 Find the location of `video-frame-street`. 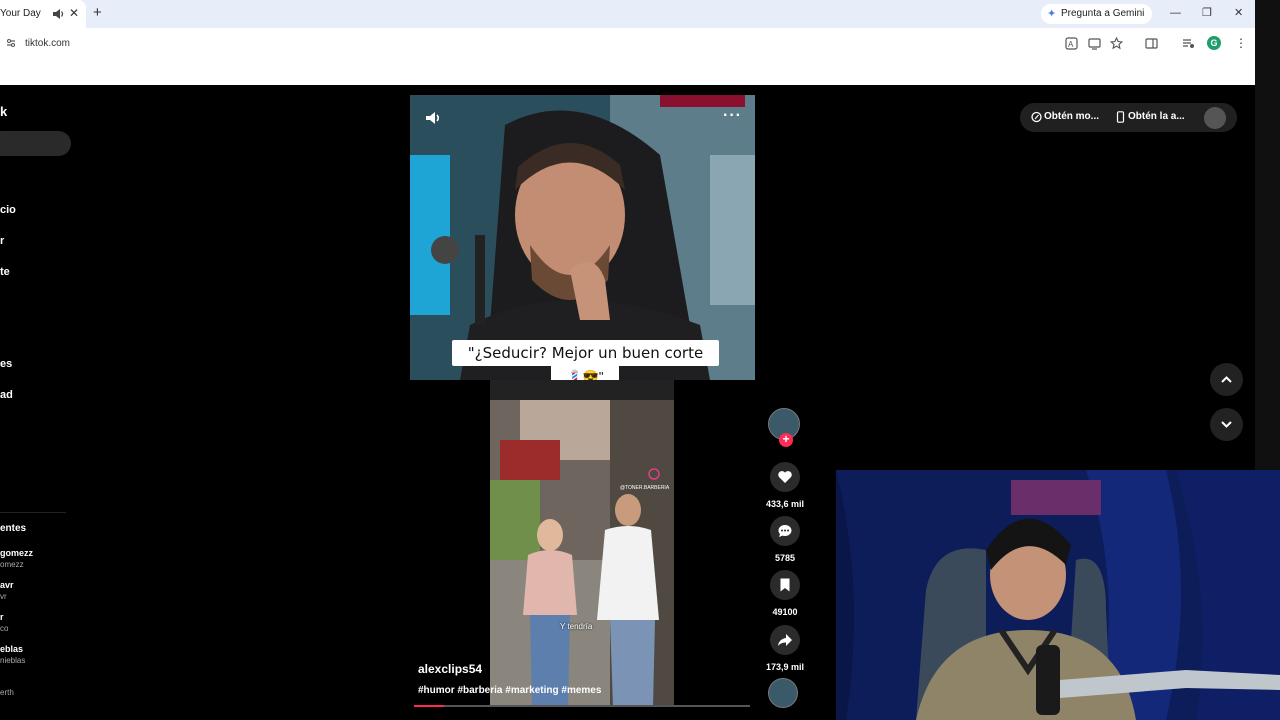

video-frame-street is located at coordinates (582, 543).